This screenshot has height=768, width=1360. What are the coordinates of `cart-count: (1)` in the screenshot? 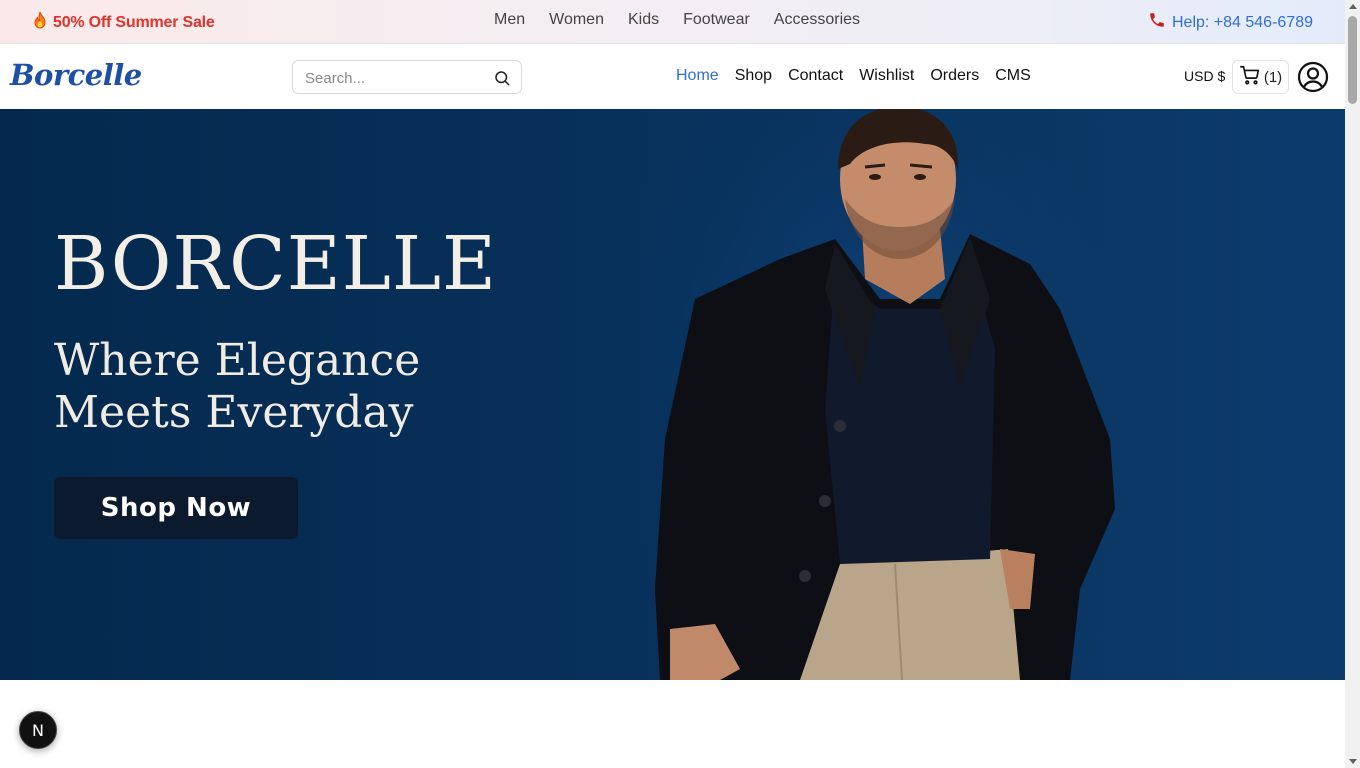 It's located at (1273, 77).